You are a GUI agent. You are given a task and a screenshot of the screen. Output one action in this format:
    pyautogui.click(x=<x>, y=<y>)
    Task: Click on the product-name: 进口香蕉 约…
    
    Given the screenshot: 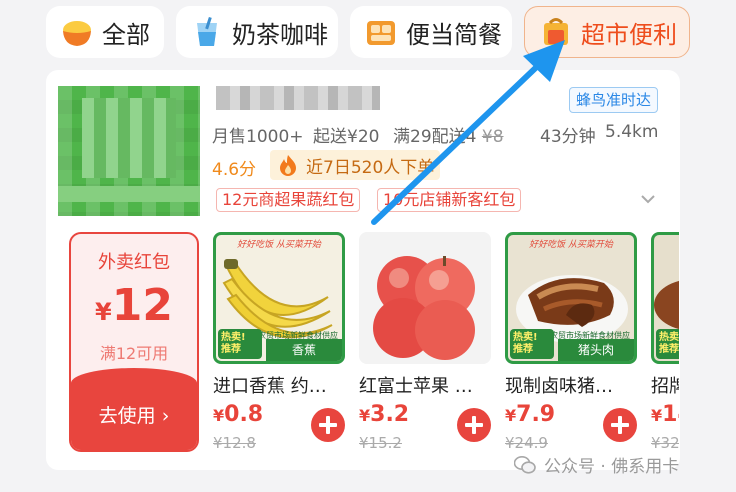 What is the action you would take?
    pyautogui.click(x=270, y=386)
    